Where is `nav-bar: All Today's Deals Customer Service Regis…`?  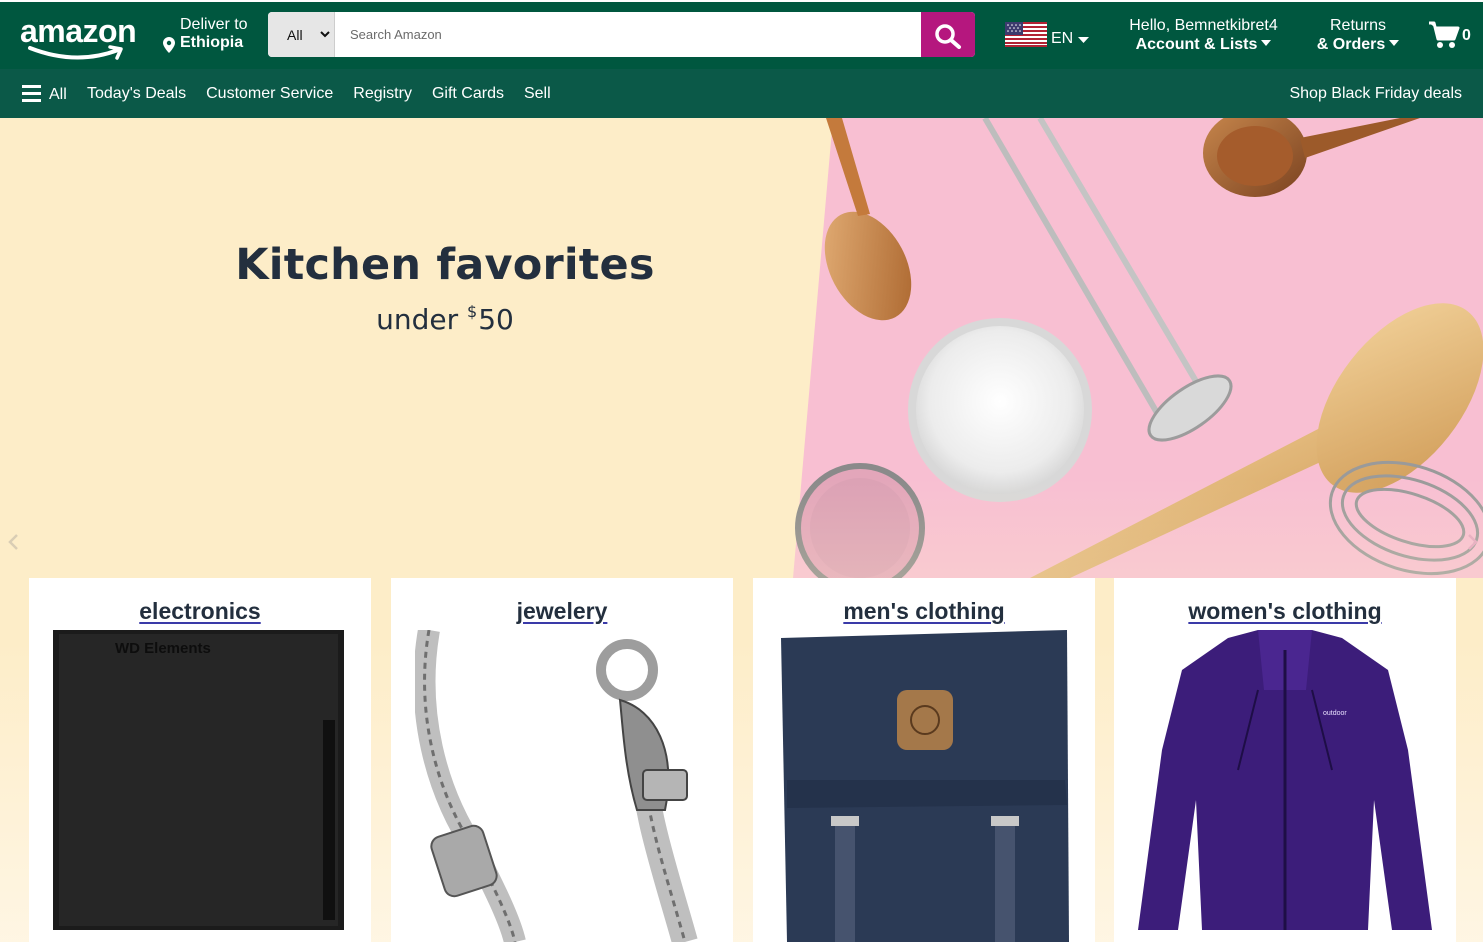 nav-bar: All Today's Deals Customer Service Regis… is located at coordinates (741, 93).